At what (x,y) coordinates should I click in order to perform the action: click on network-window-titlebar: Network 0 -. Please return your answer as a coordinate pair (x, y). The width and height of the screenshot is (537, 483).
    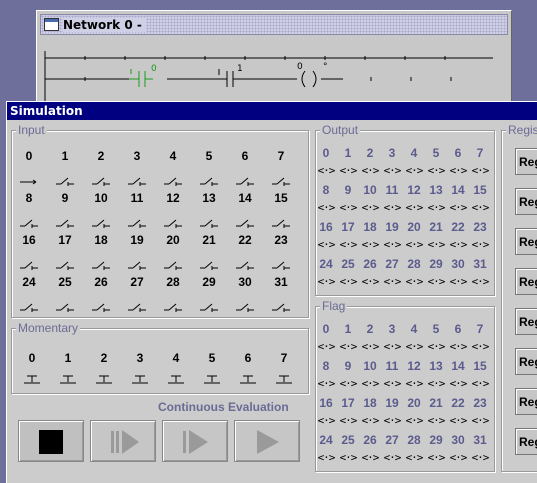
    Looking at the image, I should click on (274, 24).